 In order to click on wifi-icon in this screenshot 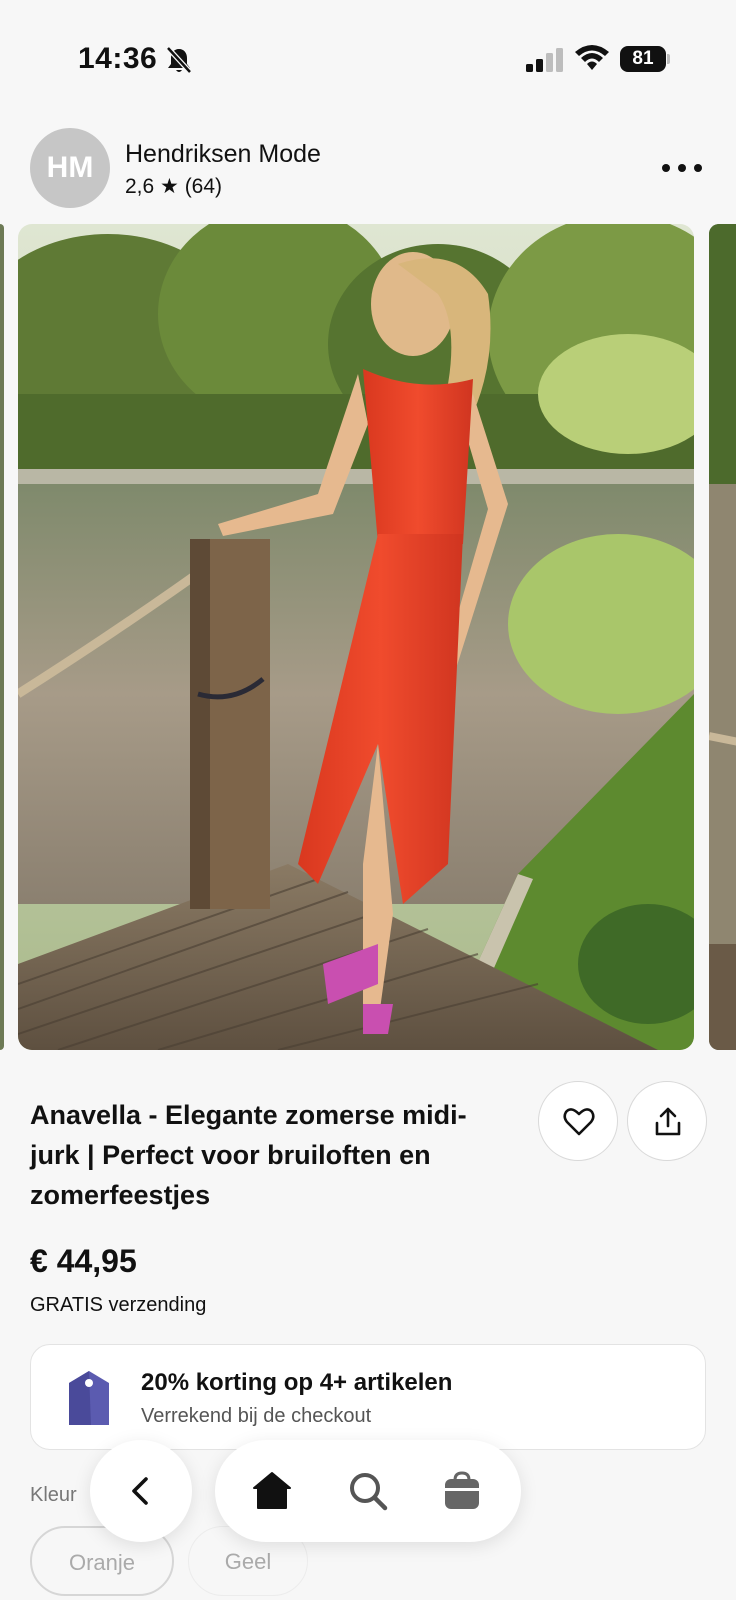, I will do `click(592, 57)`.